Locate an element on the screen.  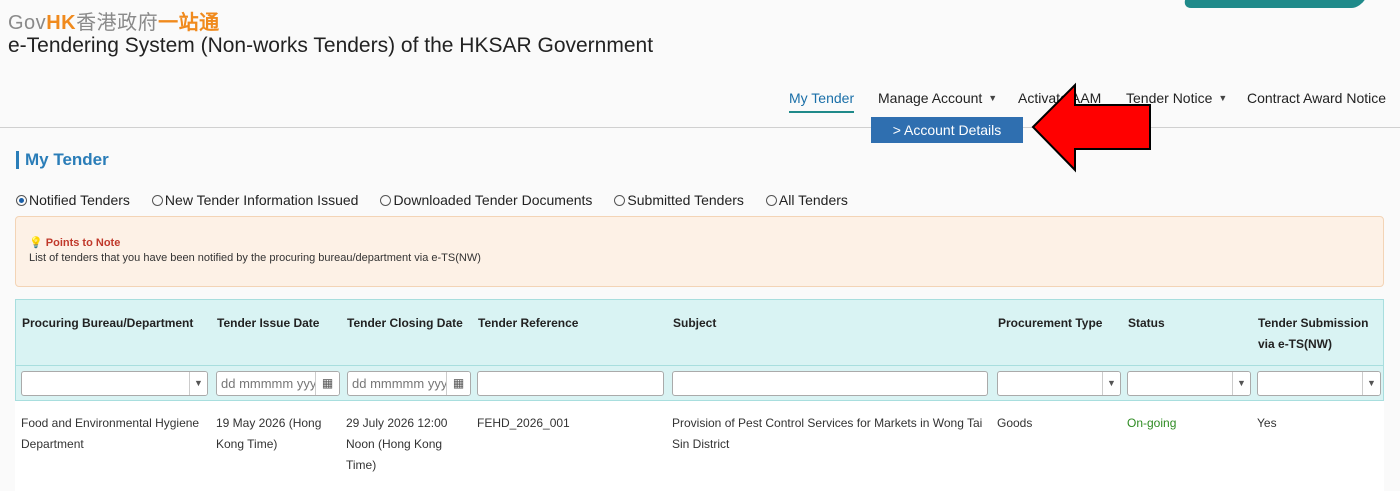
cell-reference: FEHD_2026_001 is located at coordinates (572, 423).